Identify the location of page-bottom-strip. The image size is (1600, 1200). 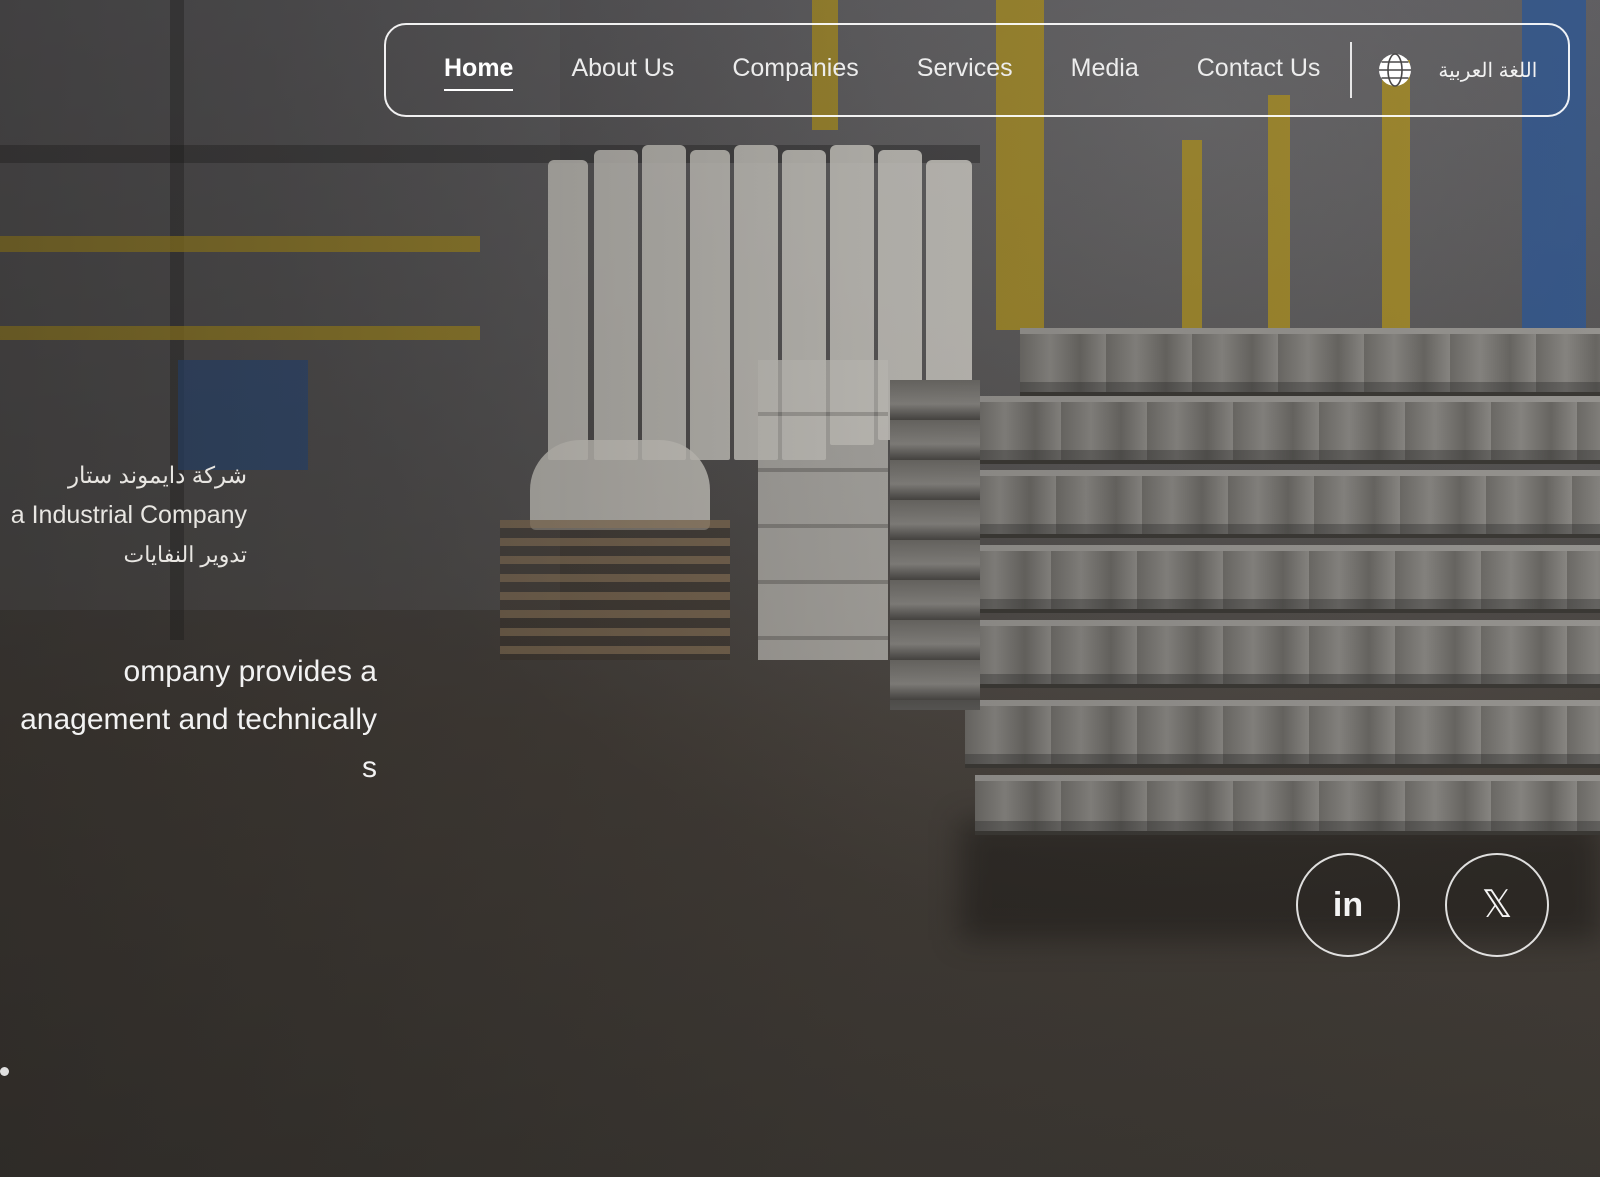
(800, 1188).